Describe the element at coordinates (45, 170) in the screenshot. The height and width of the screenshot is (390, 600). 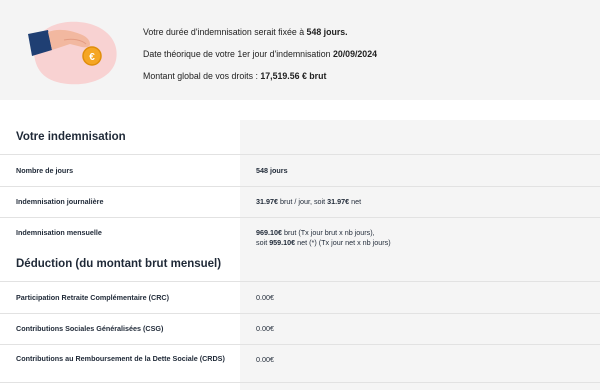
I see `row-label-nombre-jours: Nombre de jours` at that location.